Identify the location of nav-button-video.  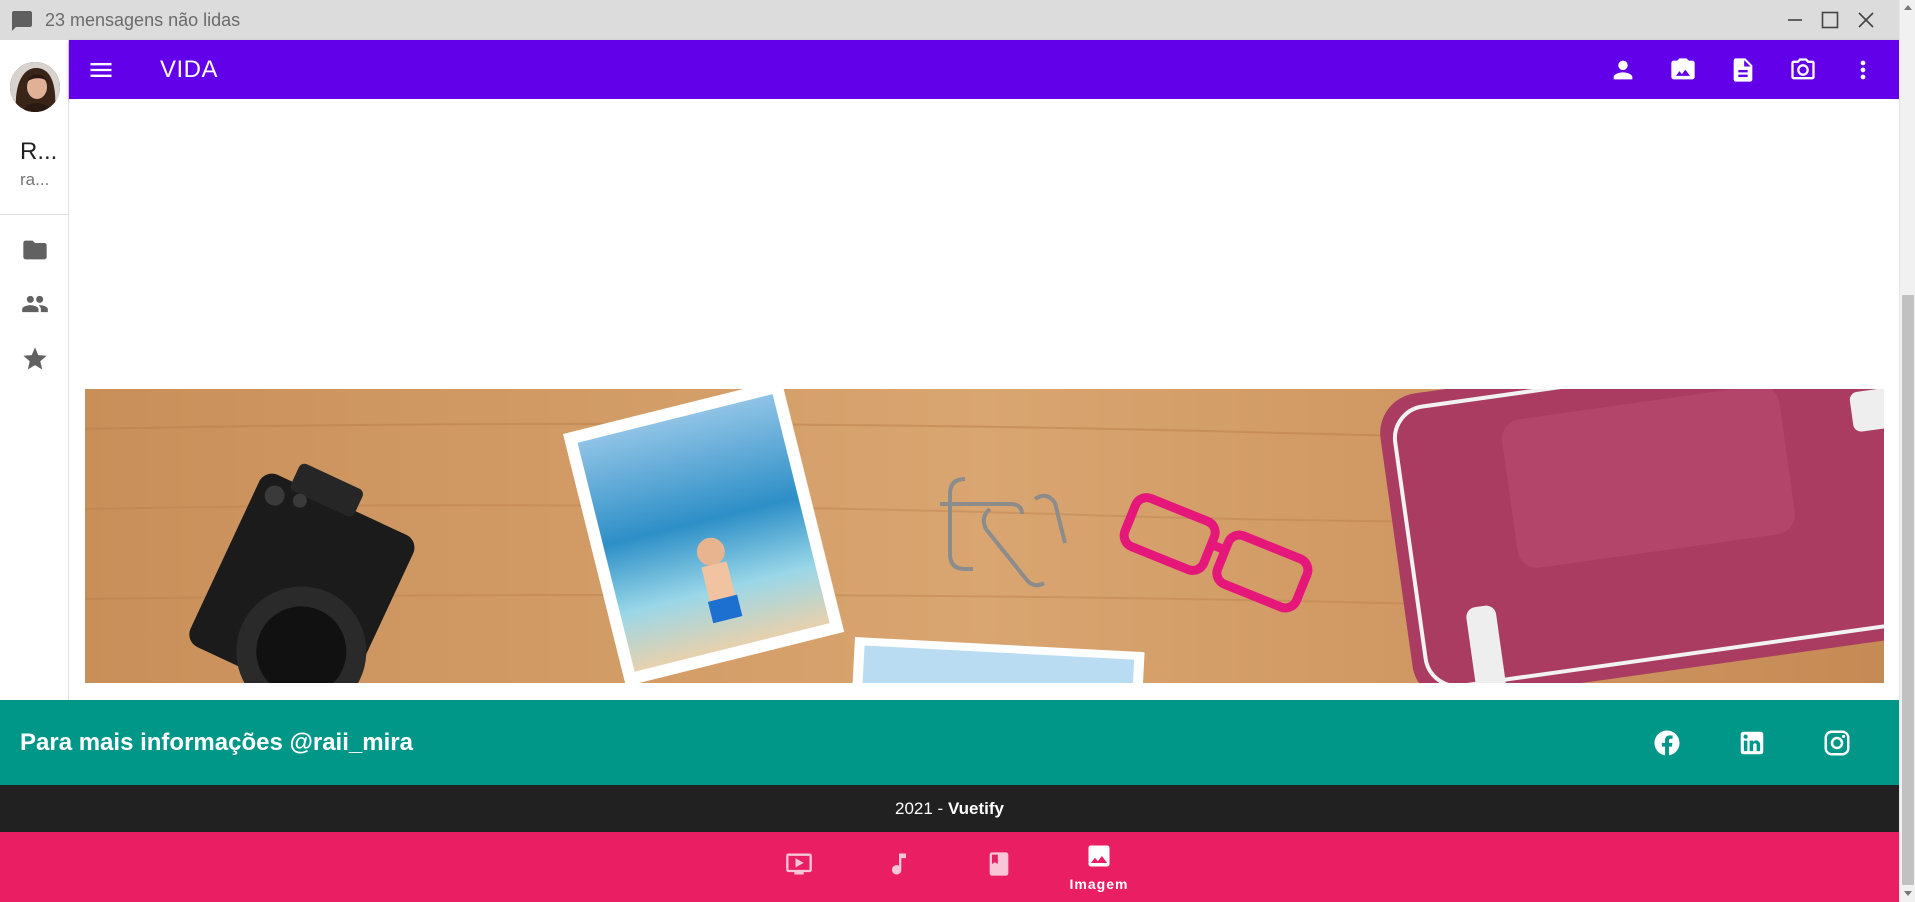
(799, 867).